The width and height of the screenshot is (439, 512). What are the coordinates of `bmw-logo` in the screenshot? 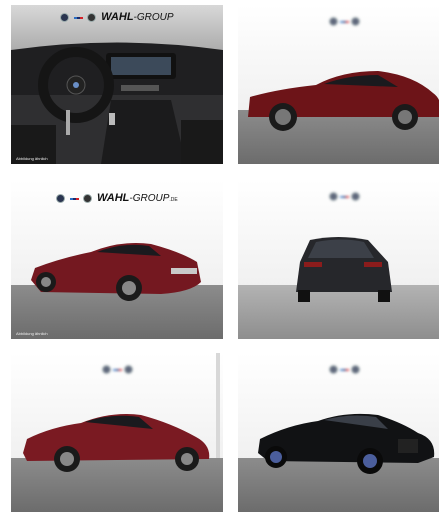 It's located at (65, 18).